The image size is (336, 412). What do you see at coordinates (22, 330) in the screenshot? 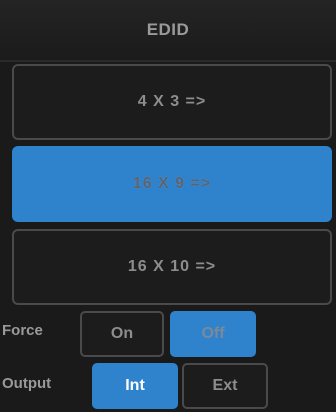
I see `force-label: Force` at bounding box center [22, 330].